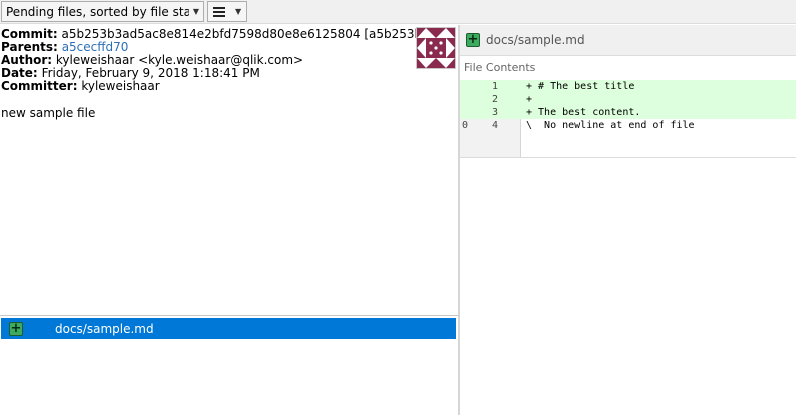 The height and width of the screenshot is (415, 796). Describe the element at coordinates (535, 40) in the screenshot. I see `diff-file-path: docs/sample.md` at that location.